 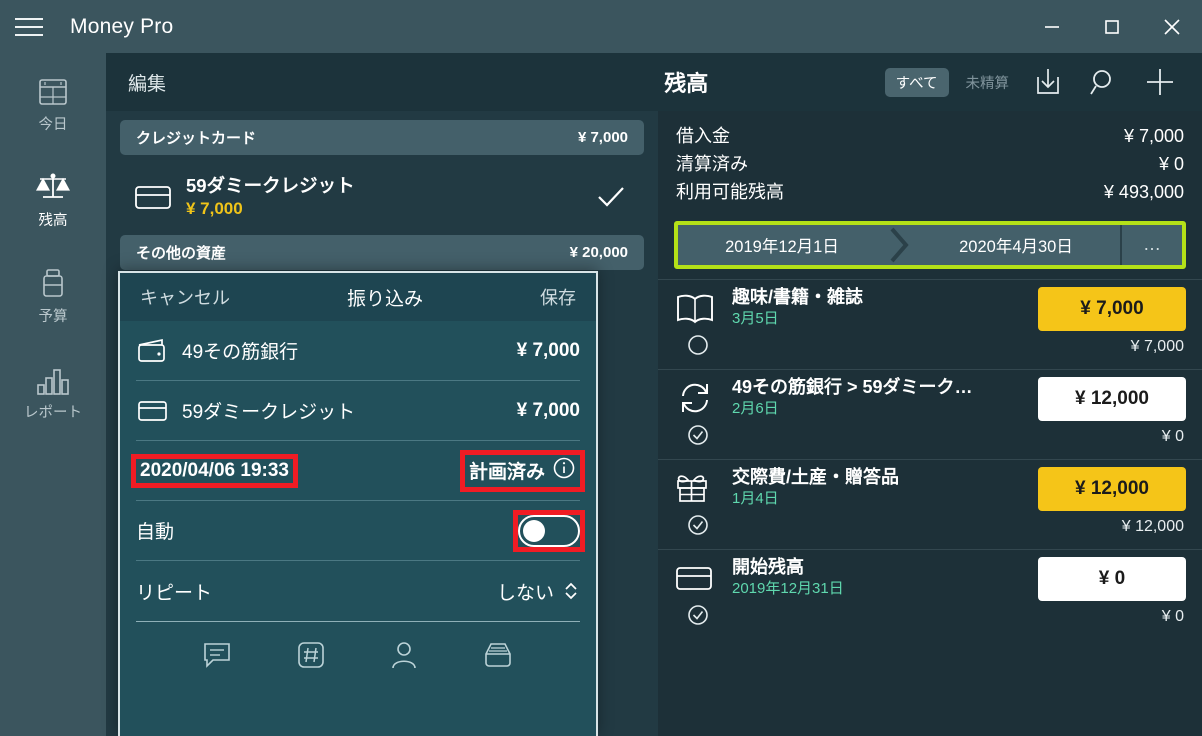 I want to click on transfer-to-row: 59ダミークレジット ¥ 7,000, so click(x=358, y=411).